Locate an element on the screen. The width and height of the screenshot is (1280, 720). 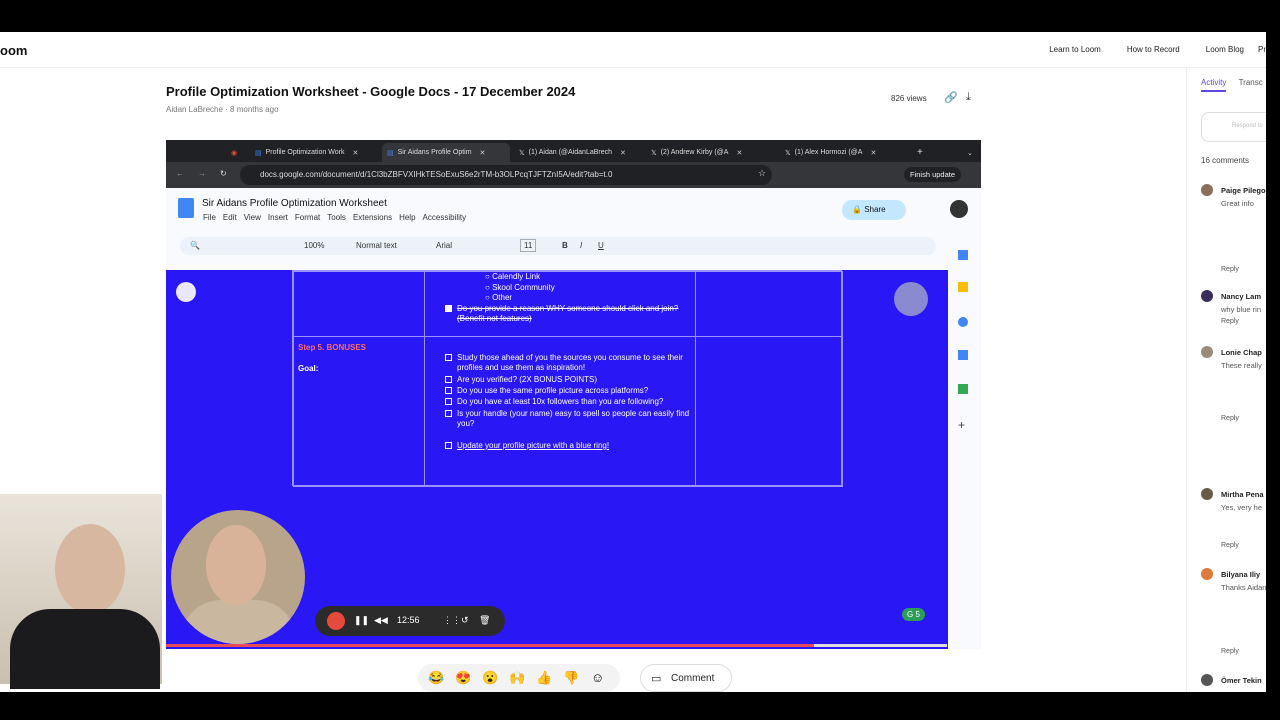
thumbs-up-emoji-button: 👍 is located at coordinates (544, 678).